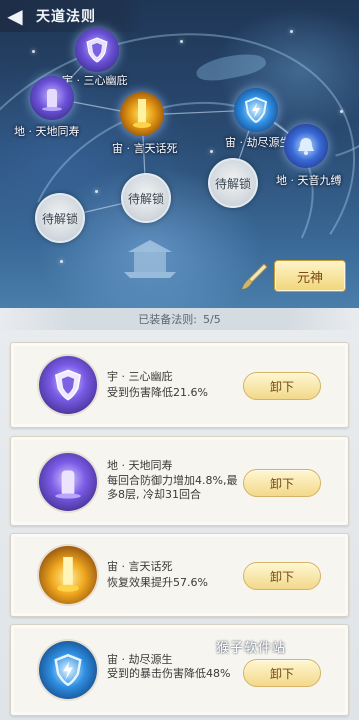 Image resolution: width=359 pixels, height=720 pixels. Describe the element at coordinates (172, 487) in the screenshot. I see `rule-desc: 每回合防御力增加4.8%,最多8层, 冷却31回合` at that location.